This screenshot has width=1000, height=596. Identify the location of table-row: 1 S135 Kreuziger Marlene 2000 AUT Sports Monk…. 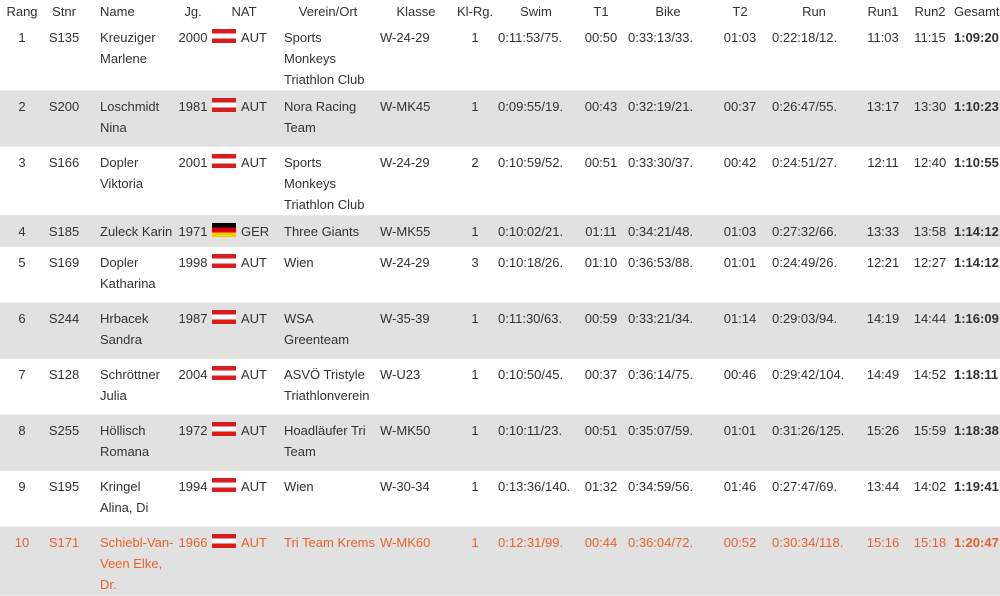
(500, 56).